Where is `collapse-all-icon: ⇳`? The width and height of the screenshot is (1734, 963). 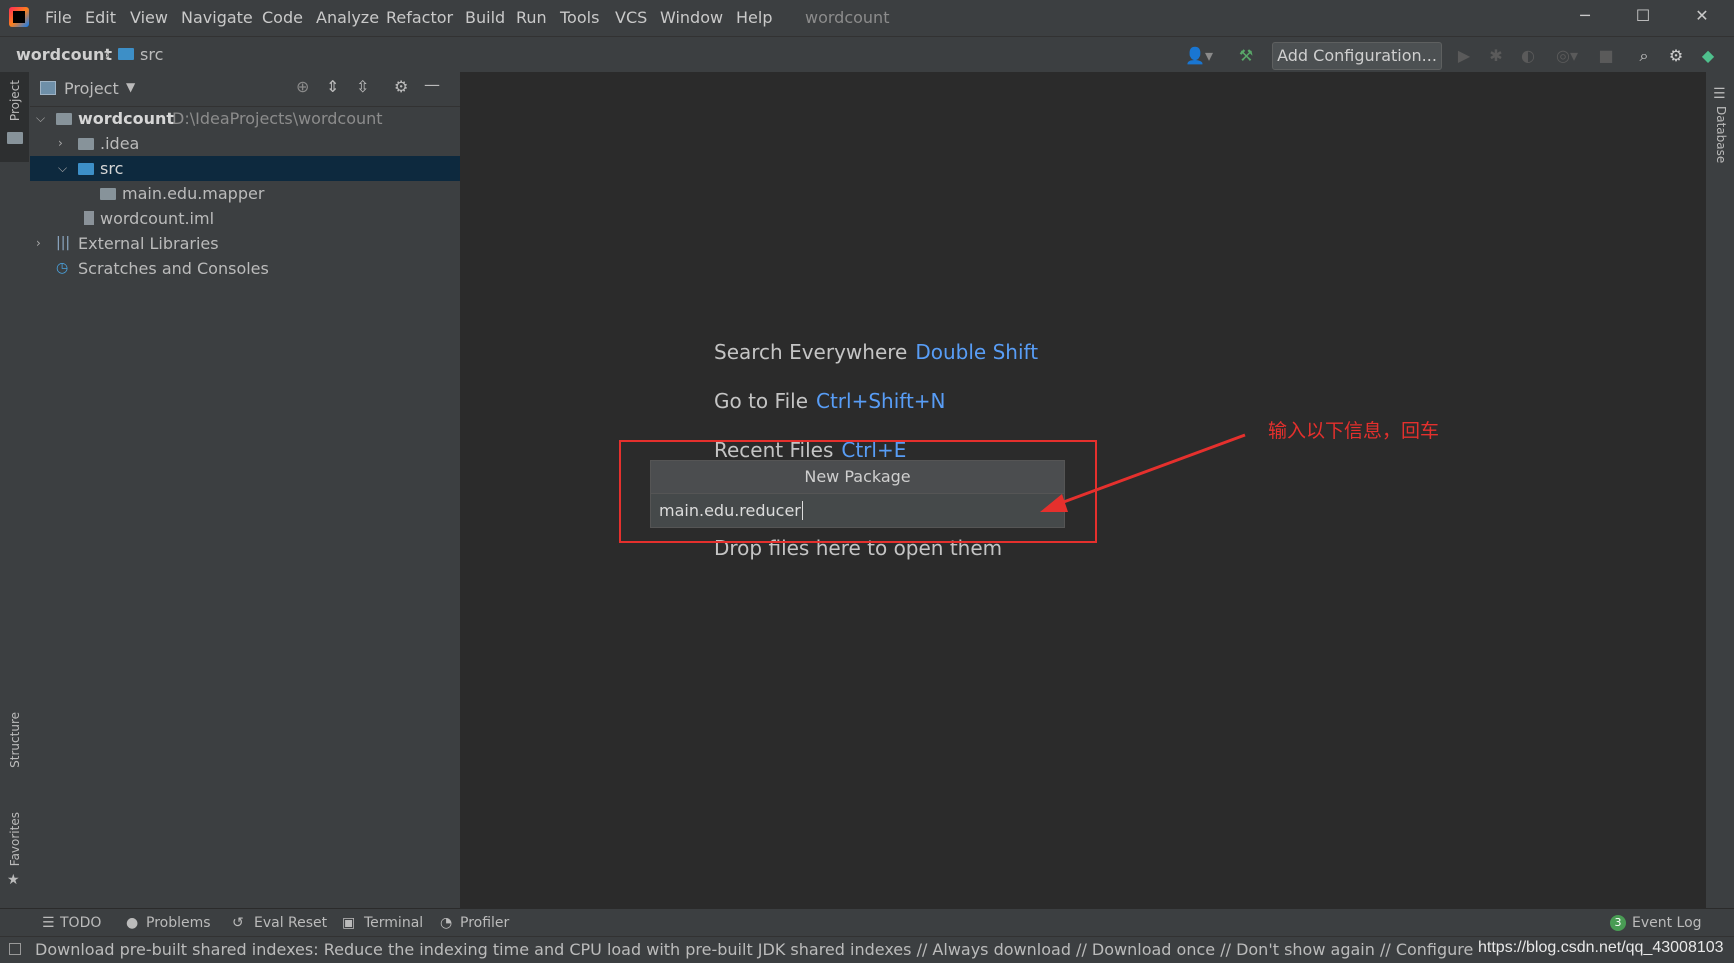
collapse-all-icon: ⇳ is located at coordinates (362, 86).